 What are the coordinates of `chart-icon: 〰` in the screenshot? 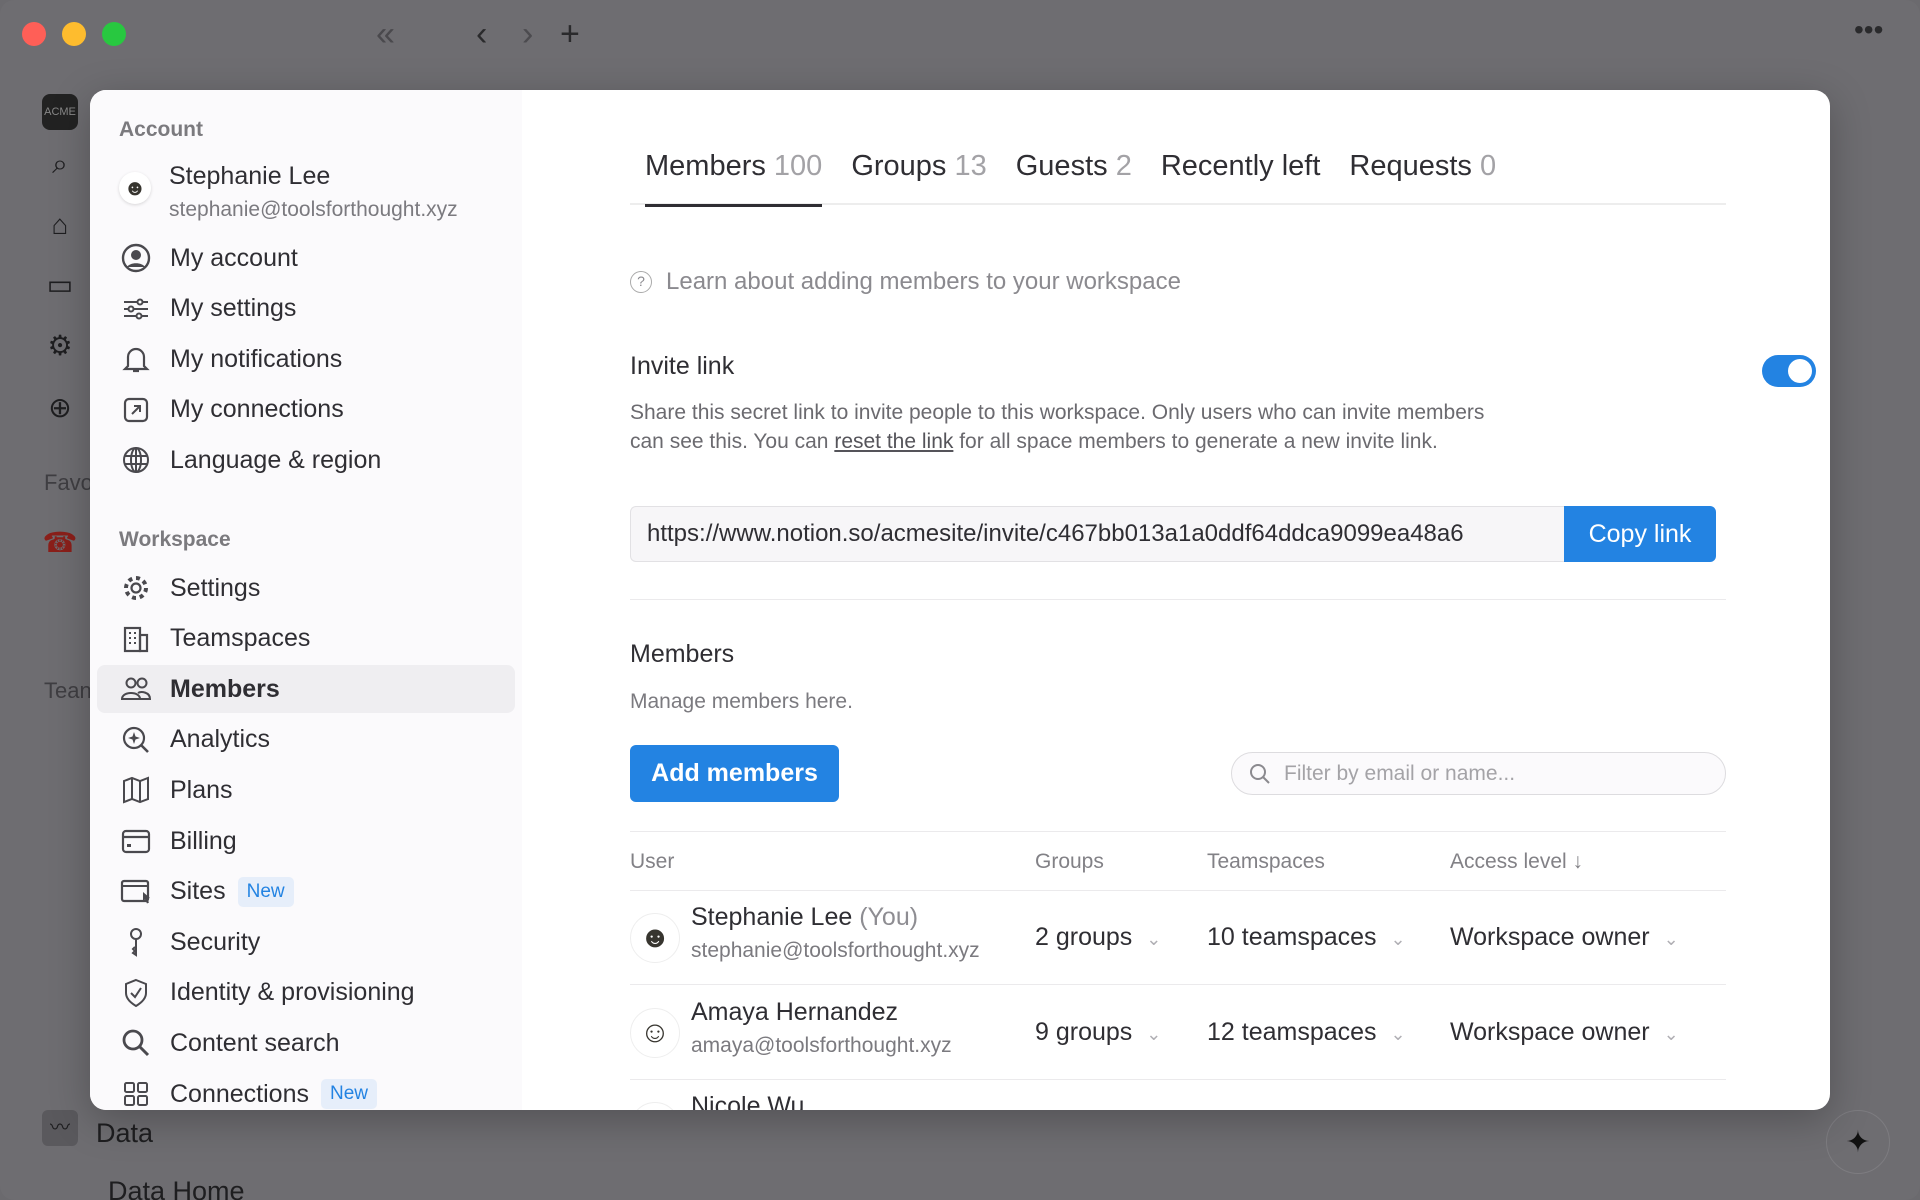 It's located at (60, 1128).